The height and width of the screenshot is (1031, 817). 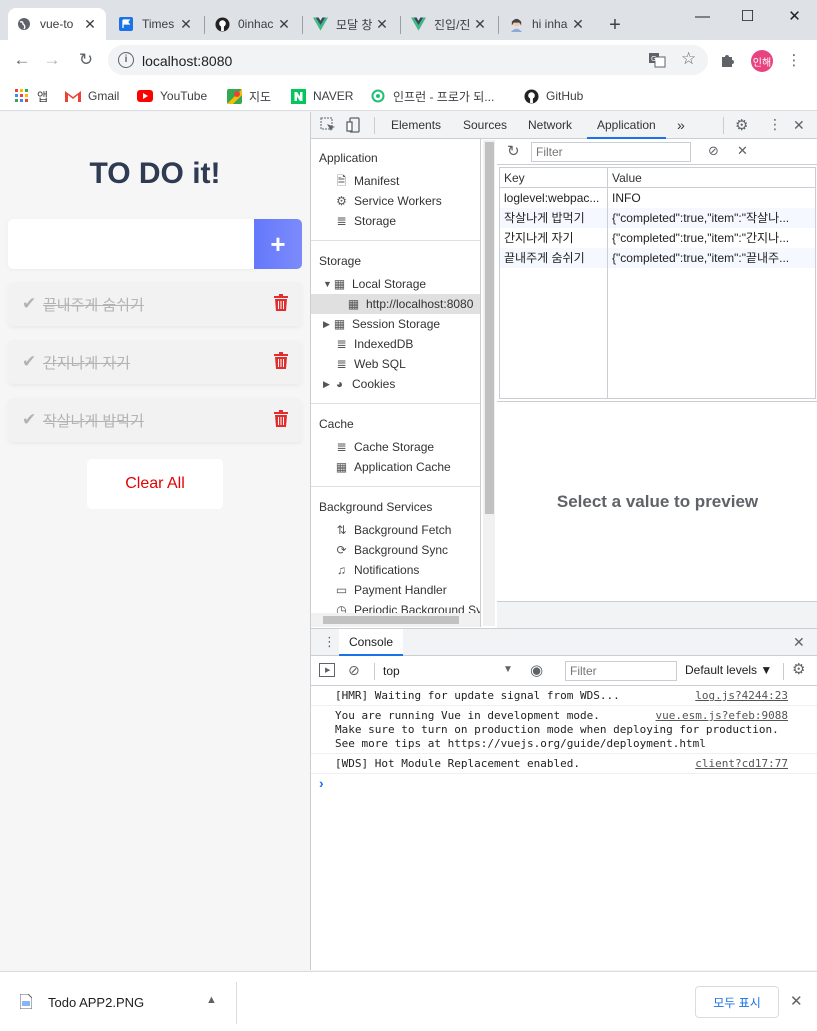 What do you see at coordinates (52, 60) in the screenshot?
I see `forward-icon: →` at bounding box center [52, 60].